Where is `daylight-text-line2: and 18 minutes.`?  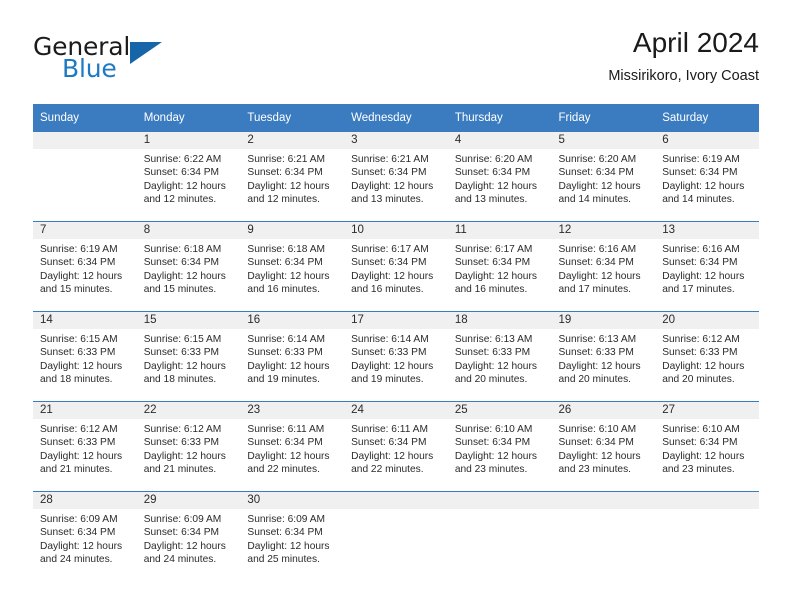
daylight-text-line2: and 18 minutes. is located at coordinates (180, 379).